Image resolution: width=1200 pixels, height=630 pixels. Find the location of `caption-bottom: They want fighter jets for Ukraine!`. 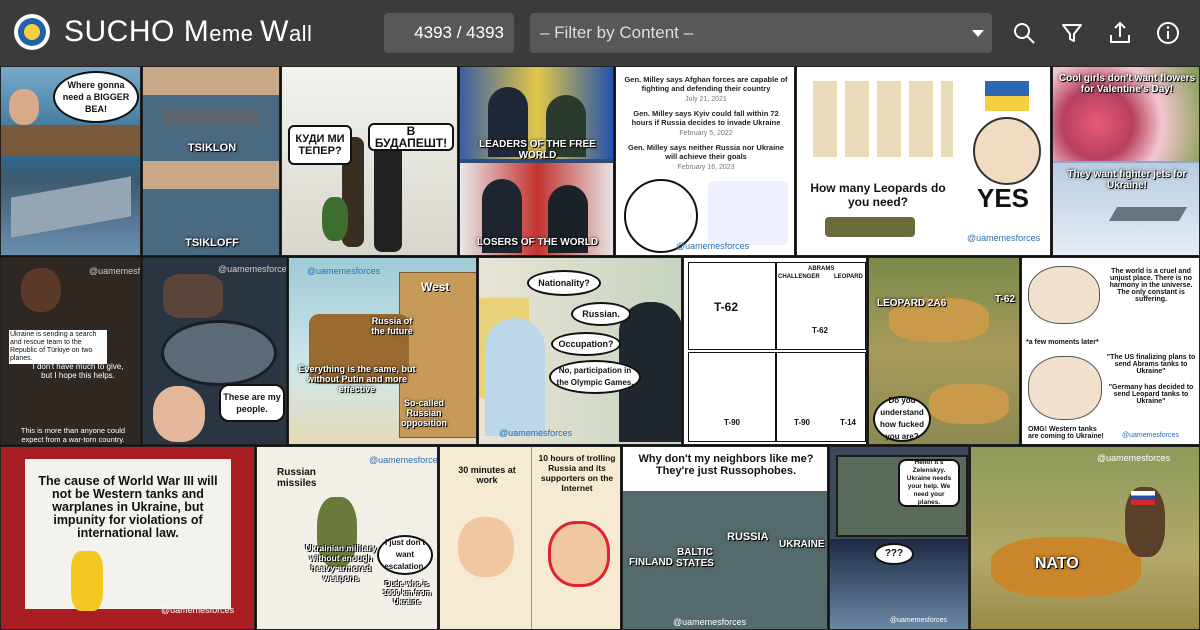

caption-bottom: They want fighter jets for Ukraine! is located at coordinates (1127, 180).